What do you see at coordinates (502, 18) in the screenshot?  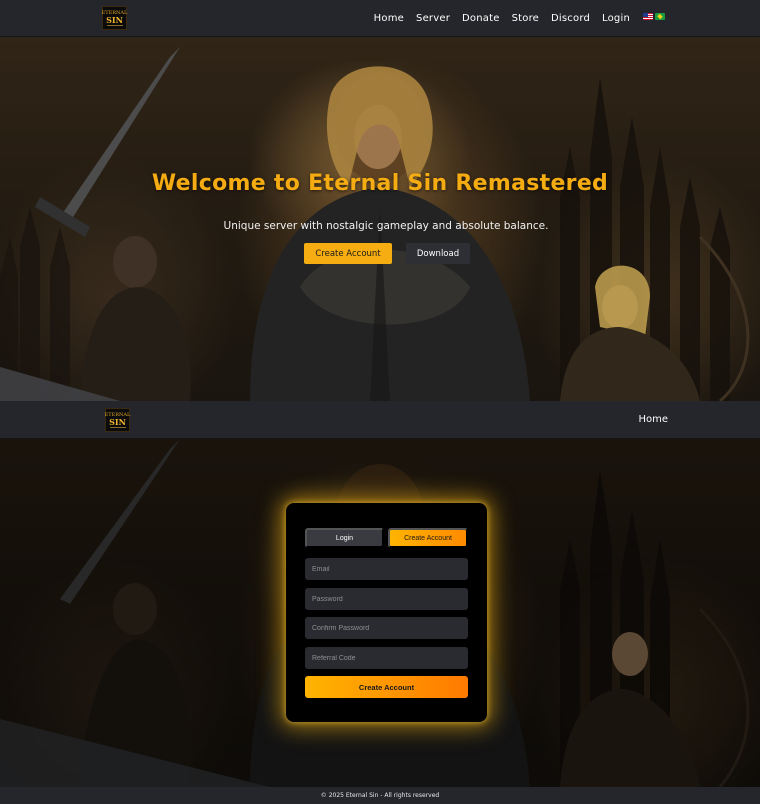 I see `nav-links: Home Server Donate Store Discord Login` at bounding box center [502, 18].